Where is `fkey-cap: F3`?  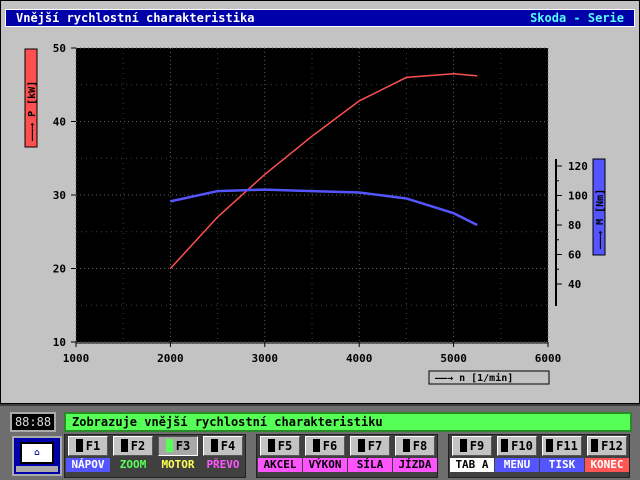
fkey-cap: F3 is located at coordinates (178, 446).